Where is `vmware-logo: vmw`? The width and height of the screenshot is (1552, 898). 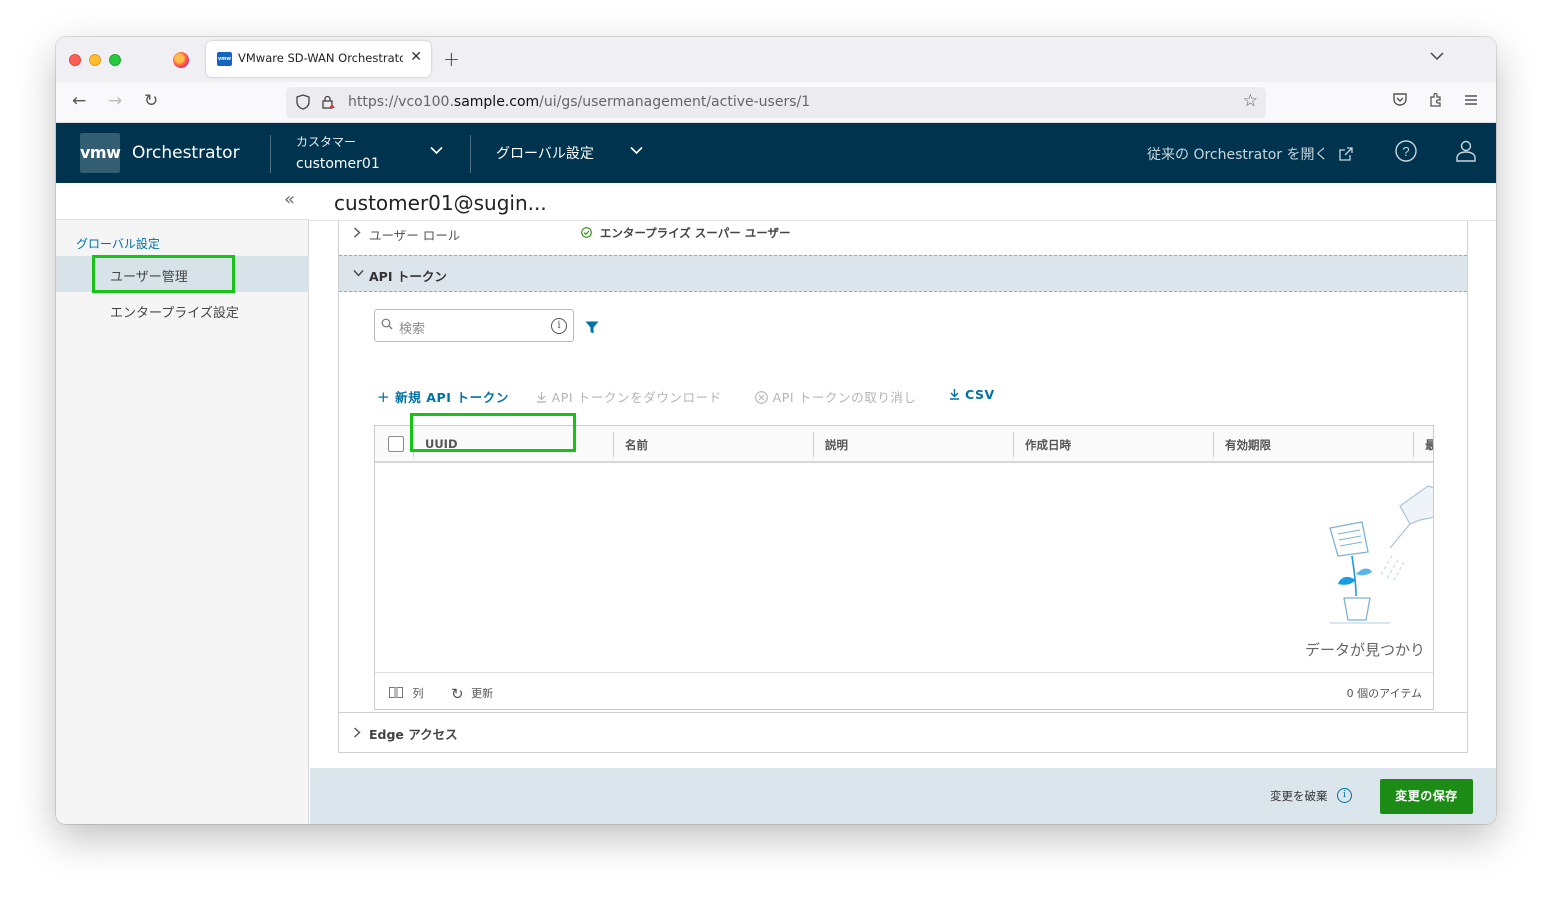
vmware-logo: vmw is located at coordinates (100, 153).